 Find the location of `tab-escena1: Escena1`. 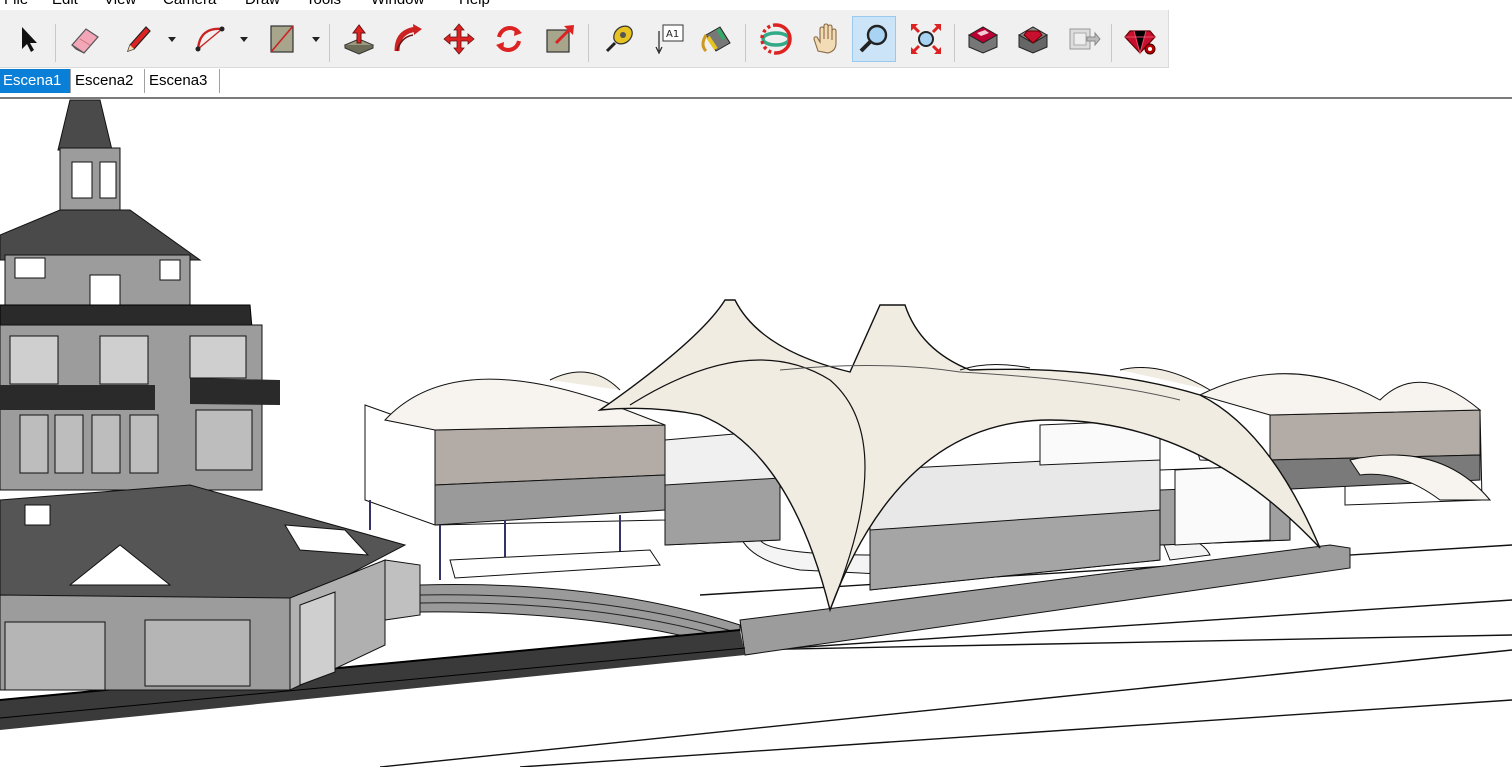

tab-escena1: Escena1 is located at coordinates (35, 81).